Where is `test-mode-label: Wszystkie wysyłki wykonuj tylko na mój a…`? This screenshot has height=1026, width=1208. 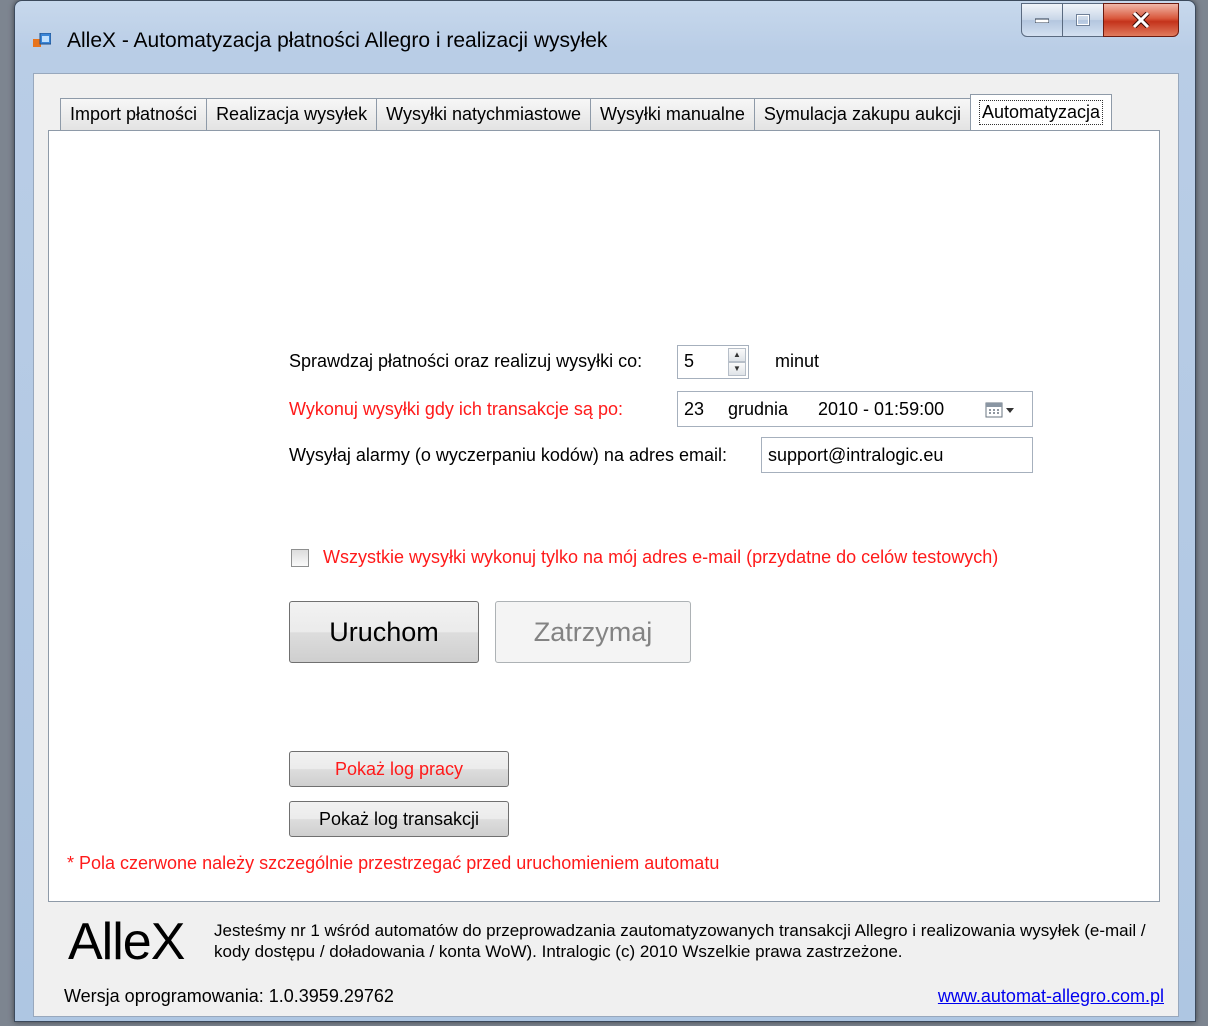 test-mode-label: Wszystkie wysyłki wykonuj tylko na mój a… is located at coordinates (660, 557).